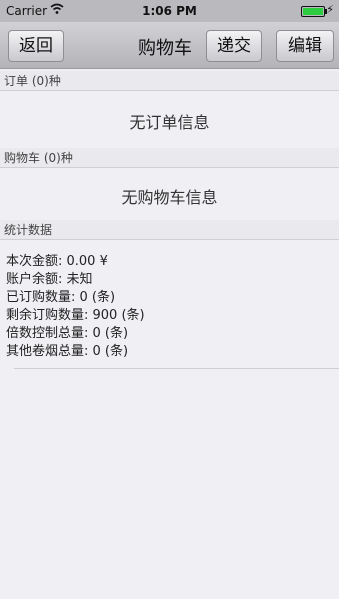  I want to click on stat-ordered-quantity: 已订购数量: 0 (条), so click(61, 297).